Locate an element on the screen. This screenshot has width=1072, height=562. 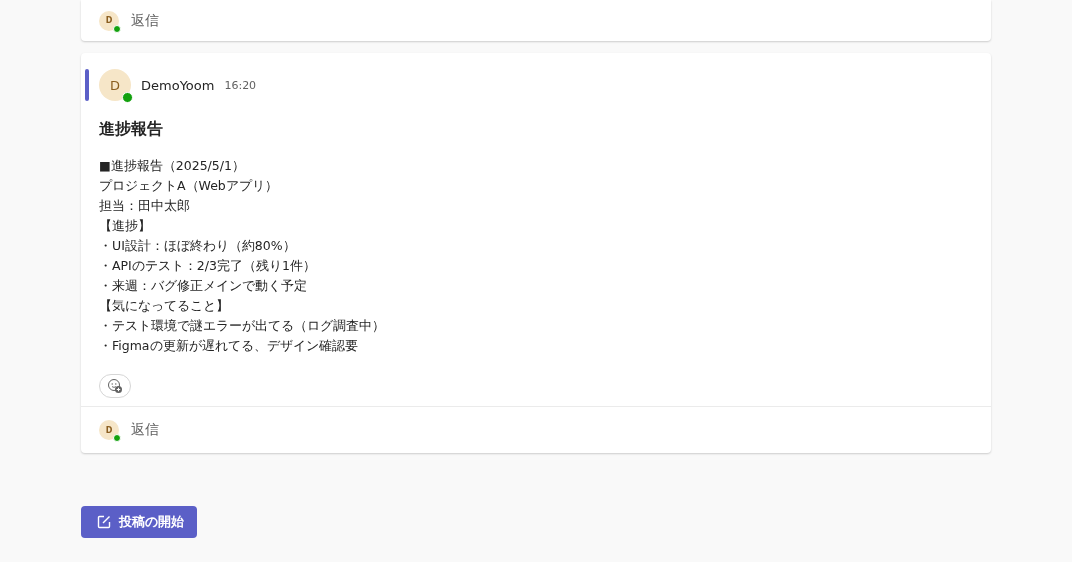
message-subject: 進捗報告 is located at coordinates (131, 129).